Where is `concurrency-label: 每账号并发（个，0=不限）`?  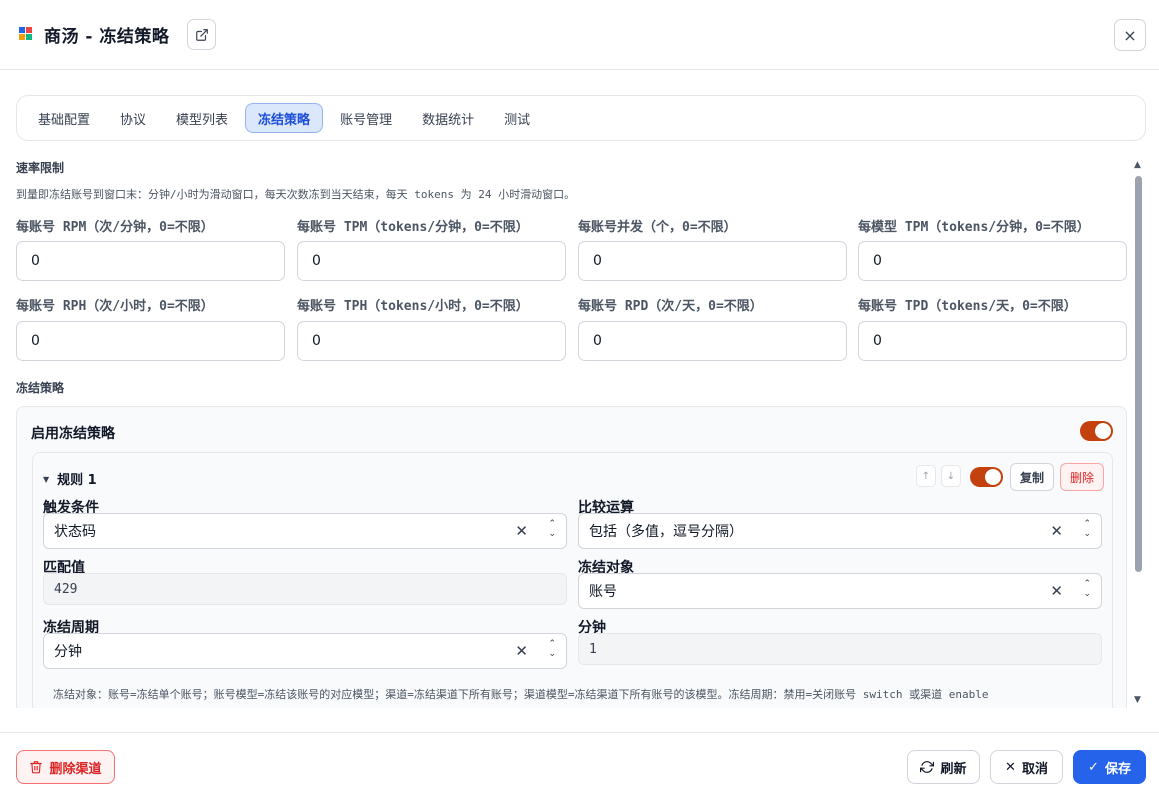 concurrency-label: 每账号并发（个，0=不限） is located at coordinates (657, 227).